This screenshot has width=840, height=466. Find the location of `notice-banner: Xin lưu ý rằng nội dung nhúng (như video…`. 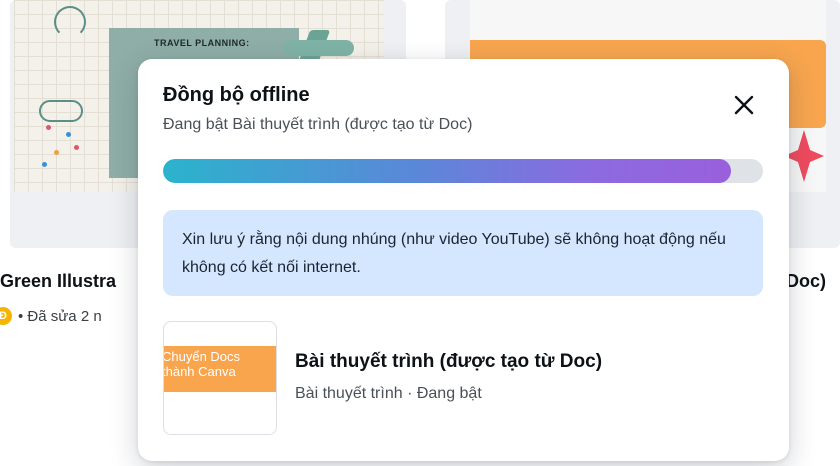

notice-banner: Xin lưu ý rằng nội dung nhúng (như video… is located at coordinates (463, 253).